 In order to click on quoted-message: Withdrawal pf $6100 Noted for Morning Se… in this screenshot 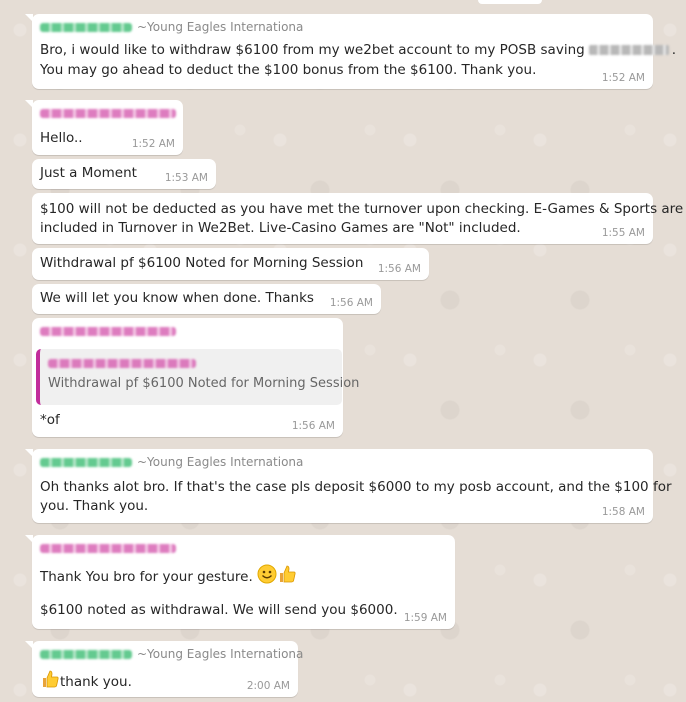, I will do `click(197, 377)`.